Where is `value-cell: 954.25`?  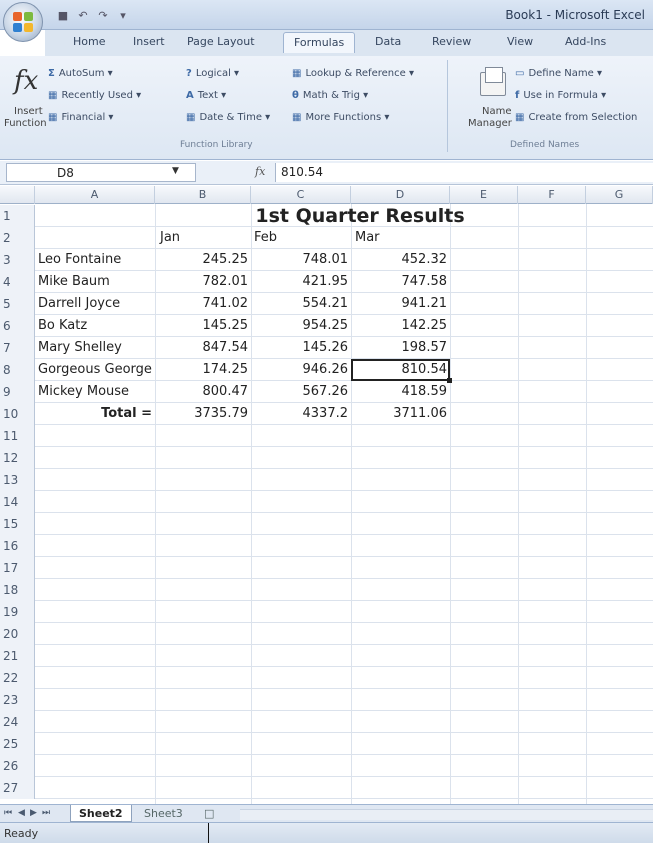 value-cell: 954.25 is located at coordinates (301, 326).